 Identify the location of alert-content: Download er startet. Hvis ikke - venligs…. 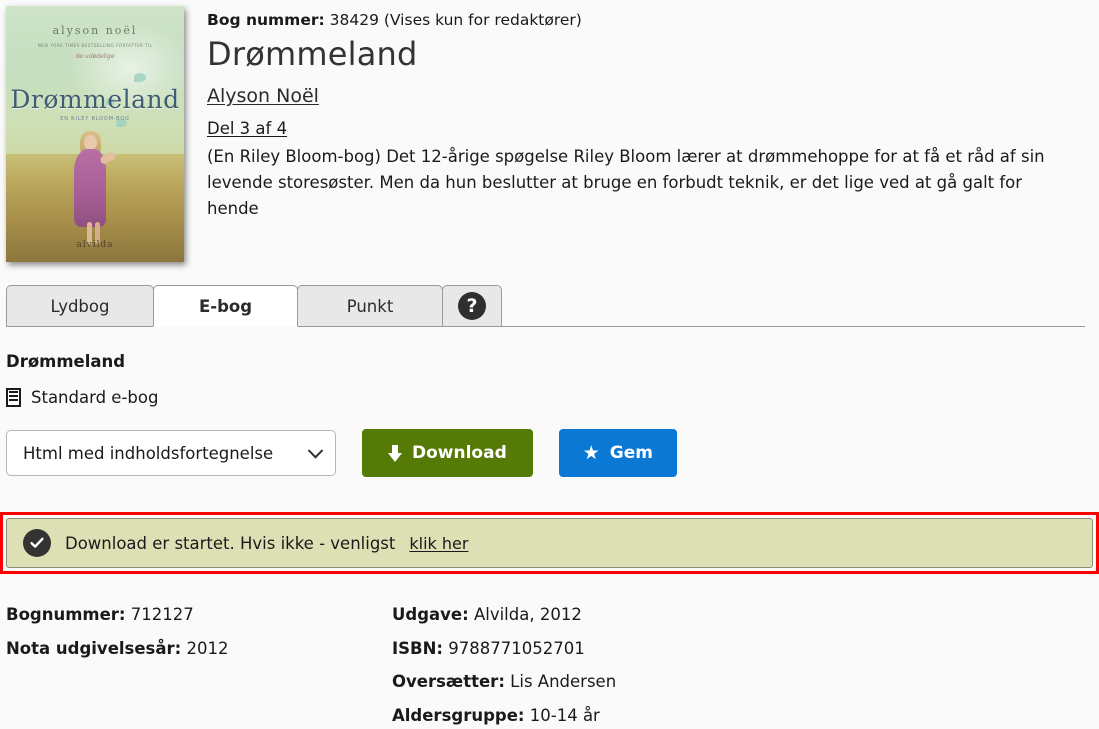
(549, 543).